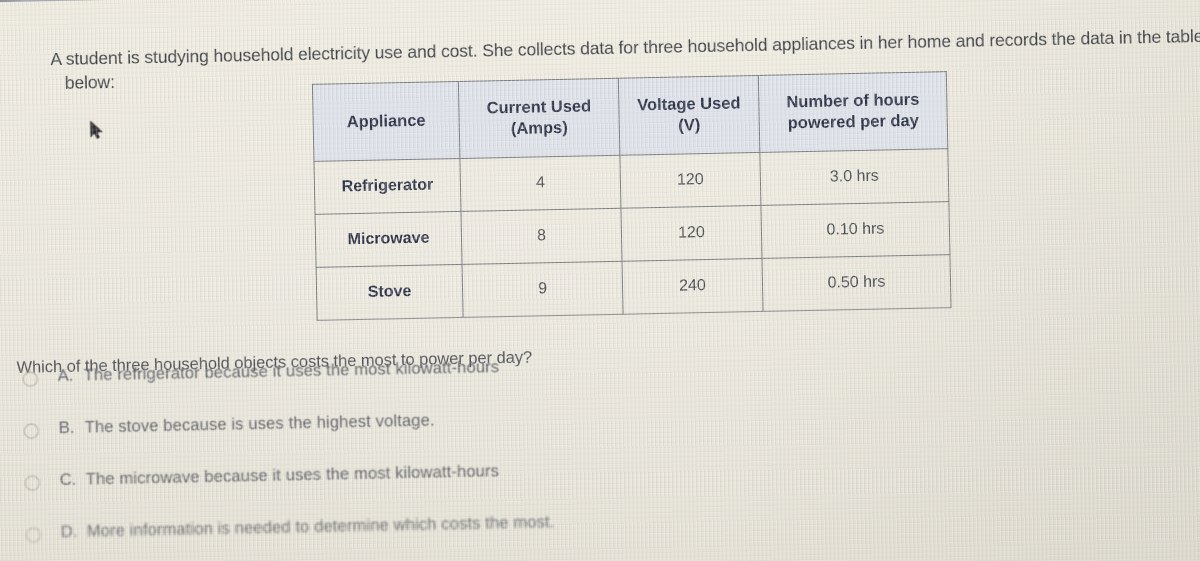  Describe the element at coordinates (853, 101) in the screenshot. I see `column-header-hours-line1: Number of hours` at that location.